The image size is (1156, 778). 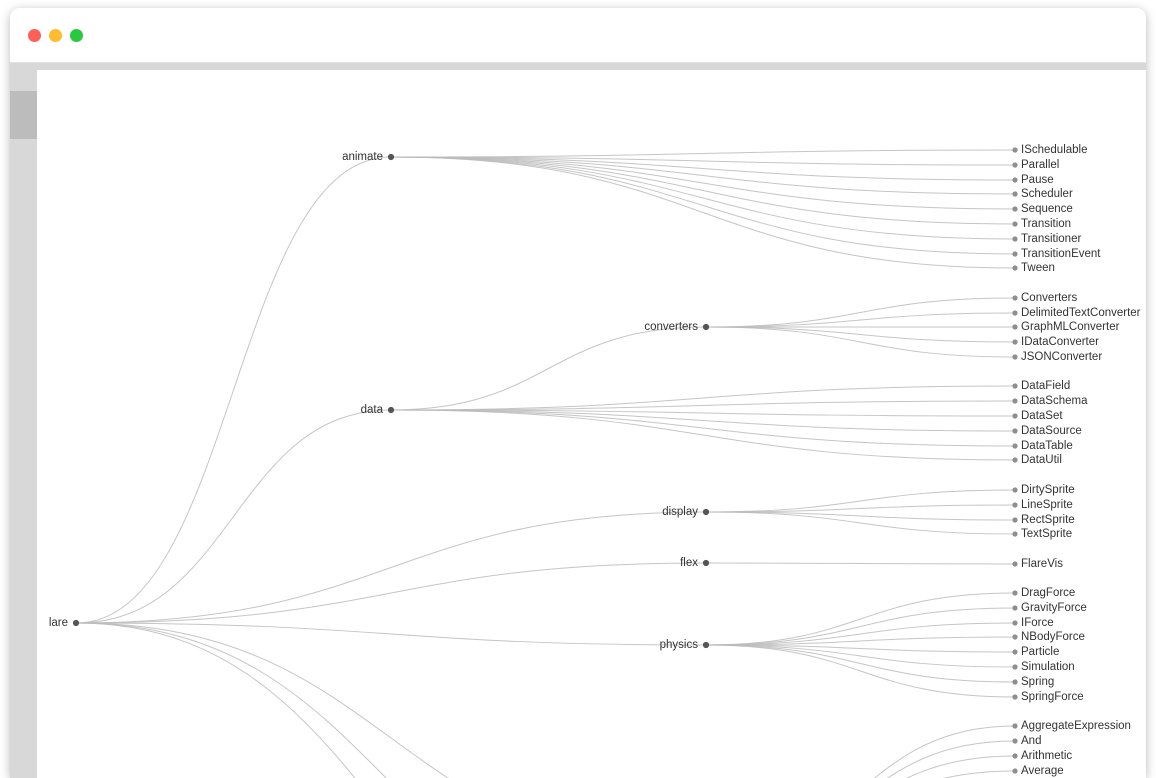 What do you see at coordinates (1054, 401) in the screenshot?
I see `leaf-node-label: DataSchema` at bounding box center [1054, 401].